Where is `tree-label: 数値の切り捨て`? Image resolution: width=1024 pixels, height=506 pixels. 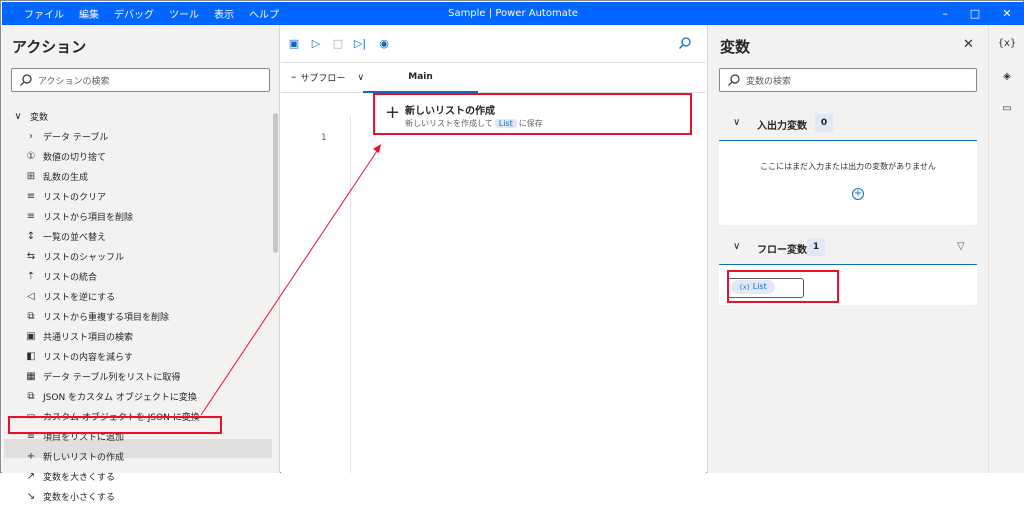 tree-label: 数値の切り捨て is located at coordinates (75, 158).